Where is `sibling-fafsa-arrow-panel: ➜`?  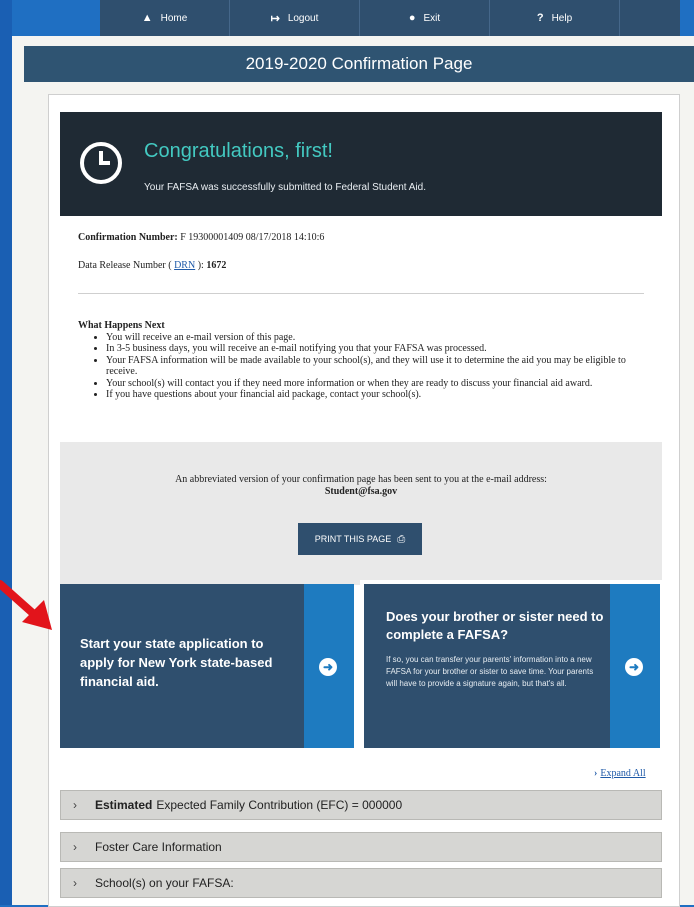
sibling-fafsa-arrow-panel: ➜ is located at coordinates (635, 666).